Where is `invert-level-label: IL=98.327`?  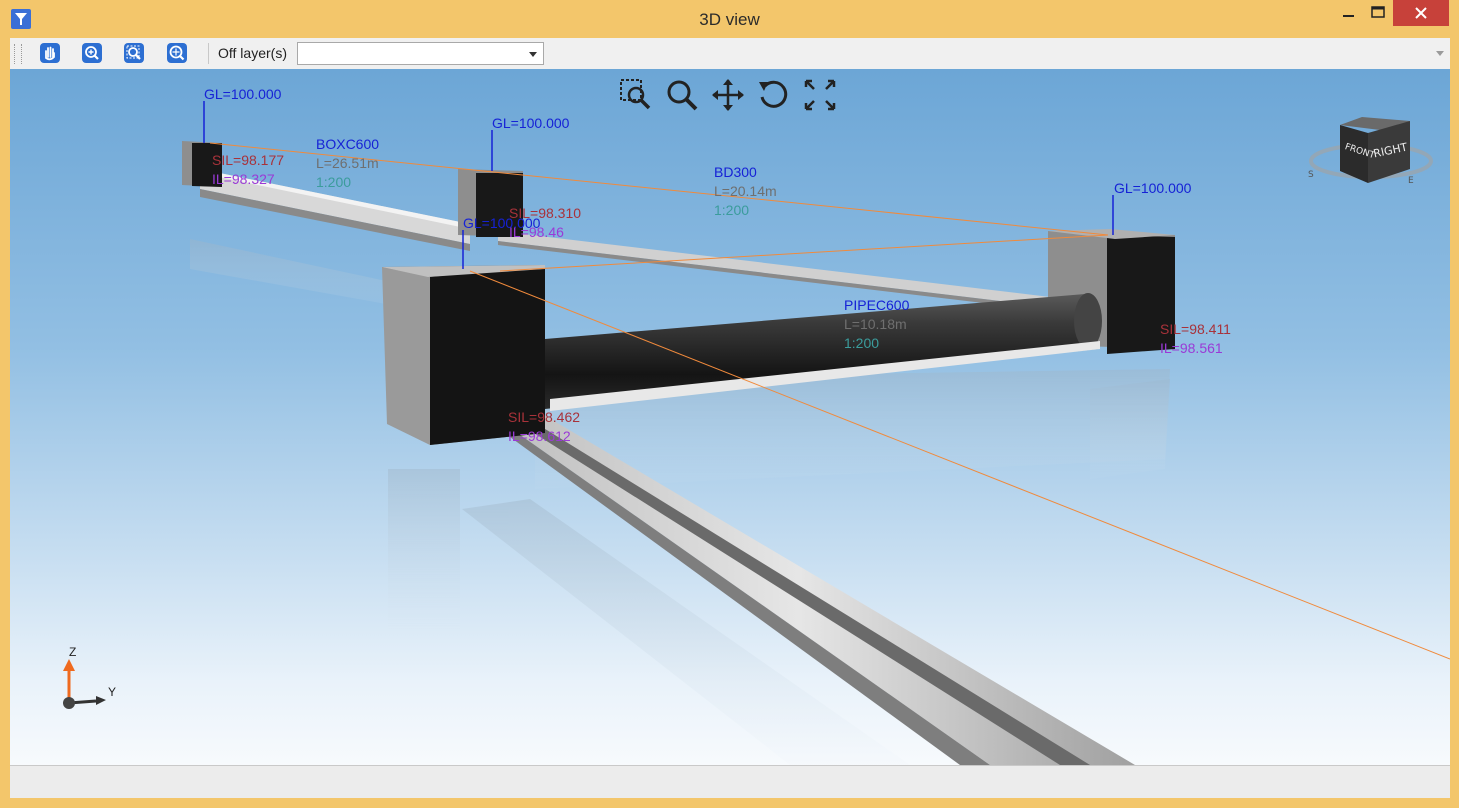 invert-level-label: IL=98.327 is located at coordinates (243, 179).